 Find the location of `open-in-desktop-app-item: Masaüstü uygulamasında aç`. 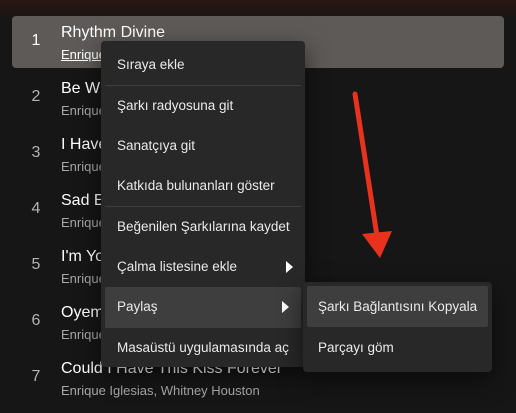

open-in-desktop-app-item: Masaüstü uygulamasında aç is located at coordinates (203, 348).